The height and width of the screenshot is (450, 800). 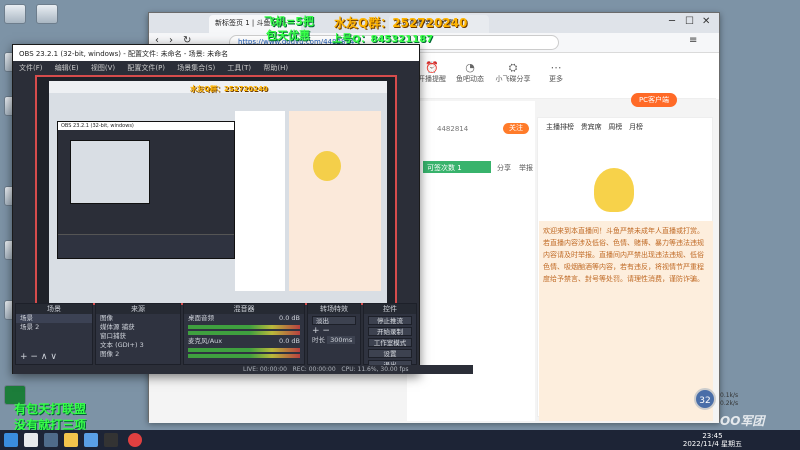 What do you see at coordinates (103, 68) in the screenshot?
I see `menu-item-view: 视图(V)` at bounding box center [103, 68].